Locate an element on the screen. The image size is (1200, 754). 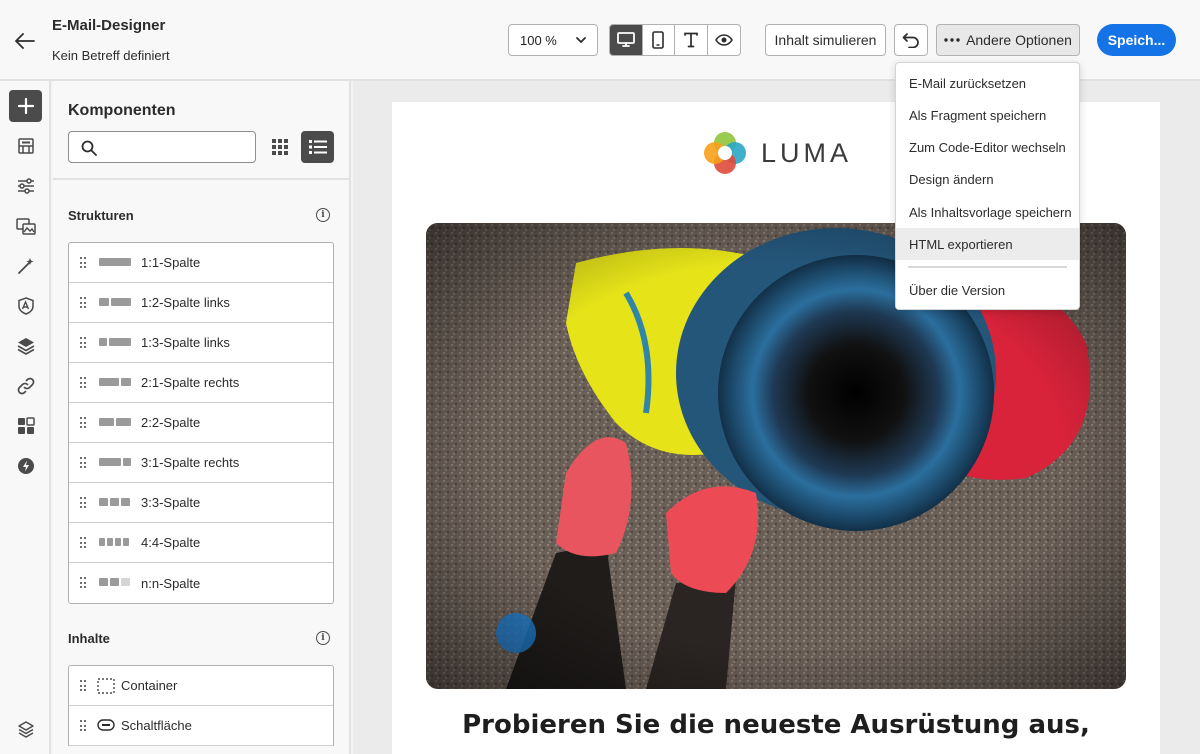
grid-icon is located at coordinates (280, 147).